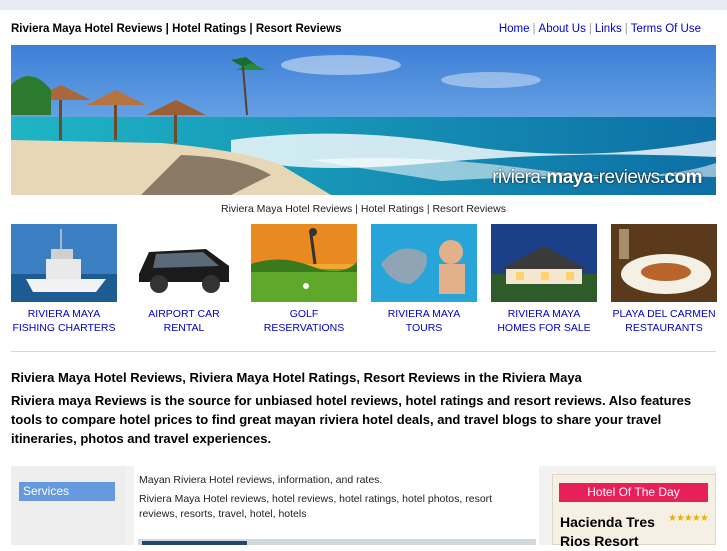 The height and width of the screenshot is (551, 727). I want to click on nav-about-link: About Us, so click(562, 29).